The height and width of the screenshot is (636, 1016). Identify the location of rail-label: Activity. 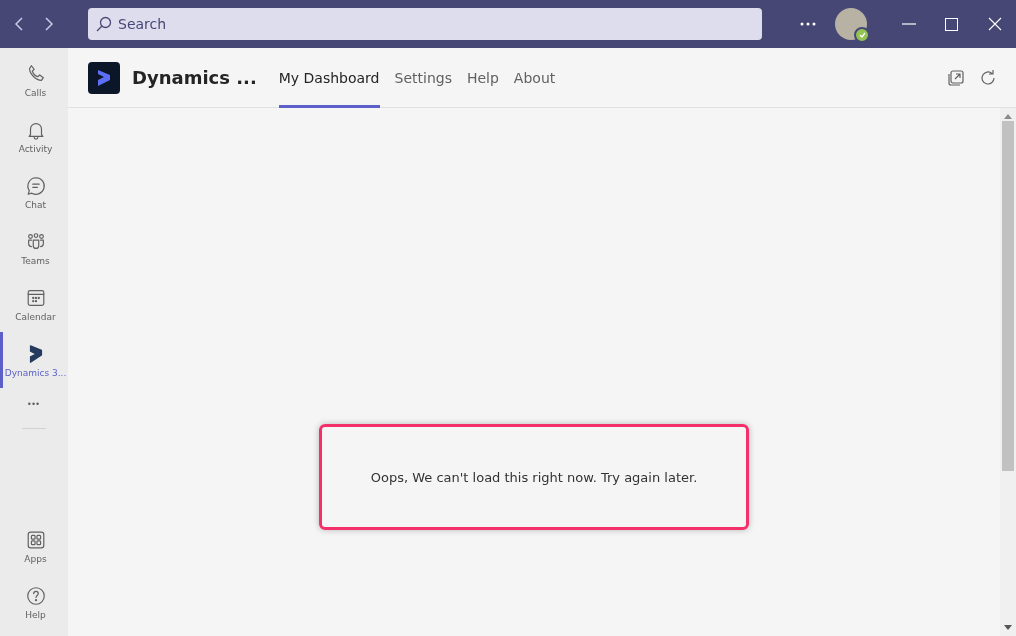
(35, 148).